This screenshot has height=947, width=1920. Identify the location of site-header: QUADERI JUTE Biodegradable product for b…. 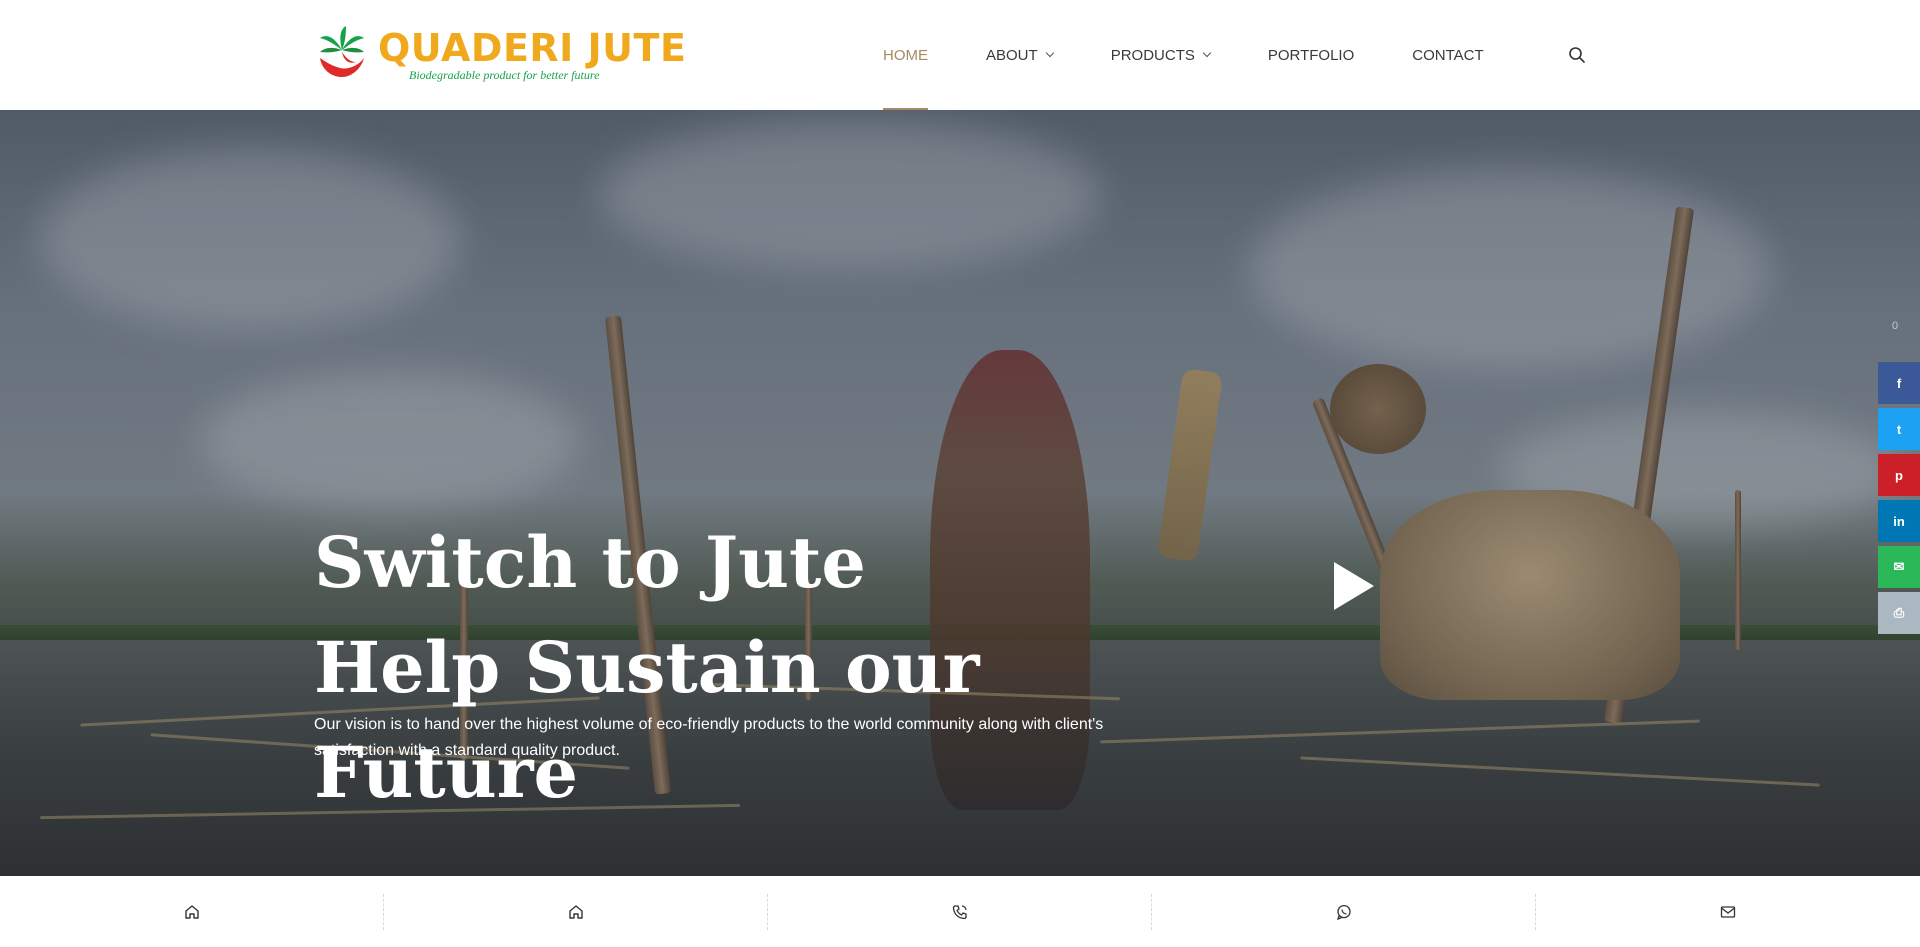
(960, 55).